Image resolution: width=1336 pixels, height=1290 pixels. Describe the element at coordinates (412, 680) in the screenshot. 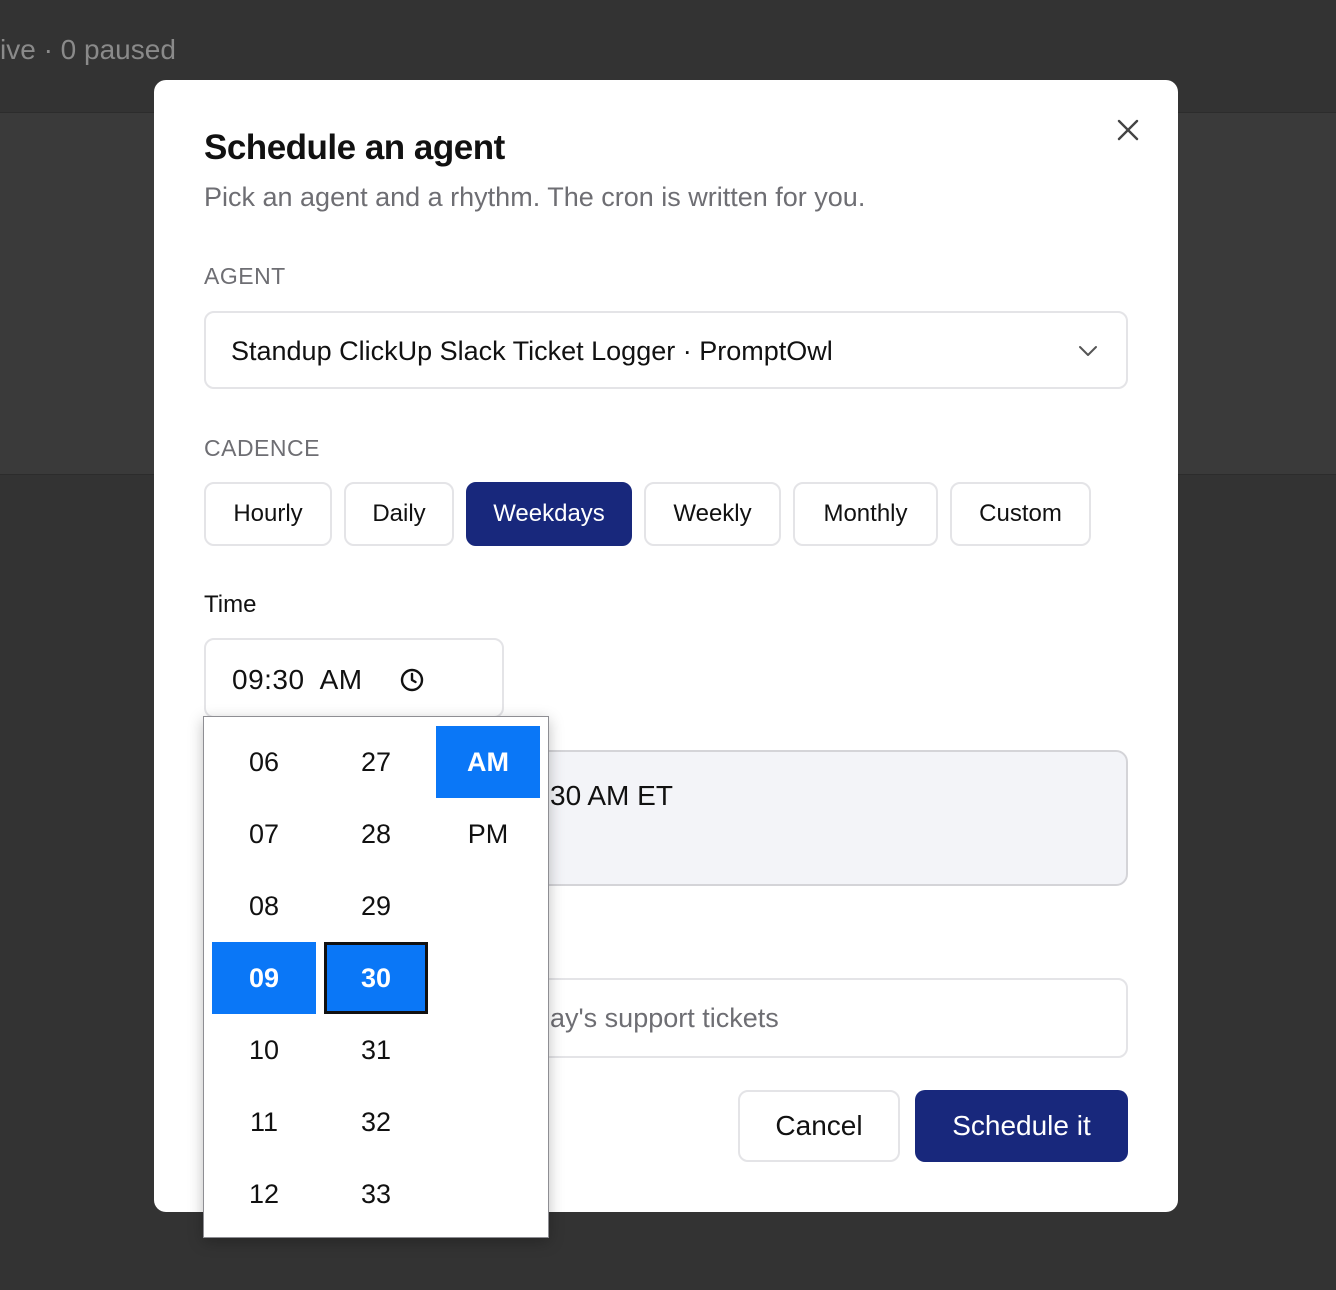

I see `clock-icon` at that location.